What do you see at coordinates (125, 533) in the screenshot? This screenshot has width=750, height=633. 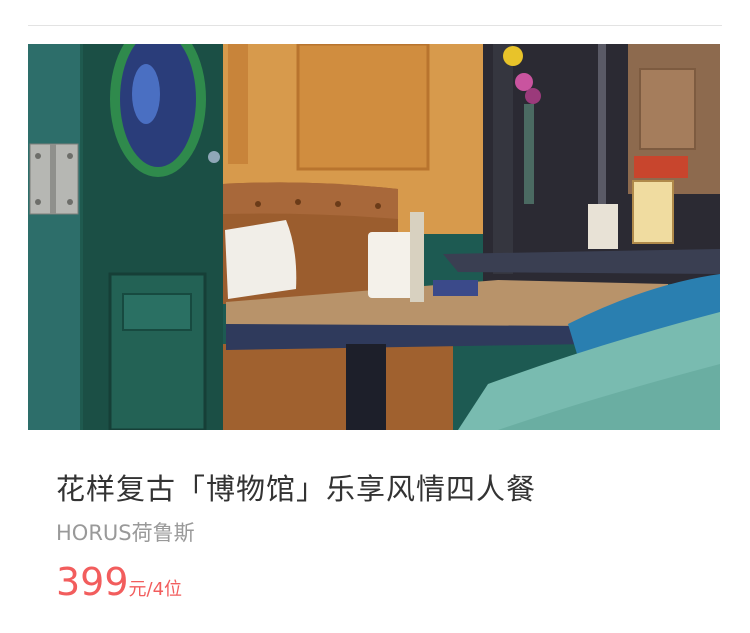 I see `shop-name: HORUS荷鲁斯` at bounding box center [125, 533].